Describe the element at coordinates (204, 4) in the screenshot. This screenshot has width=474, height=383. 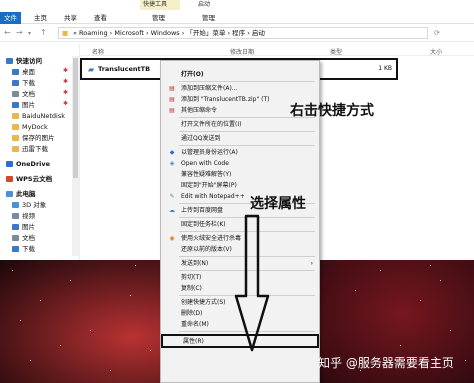
I see `window-title: 启动` at that location.